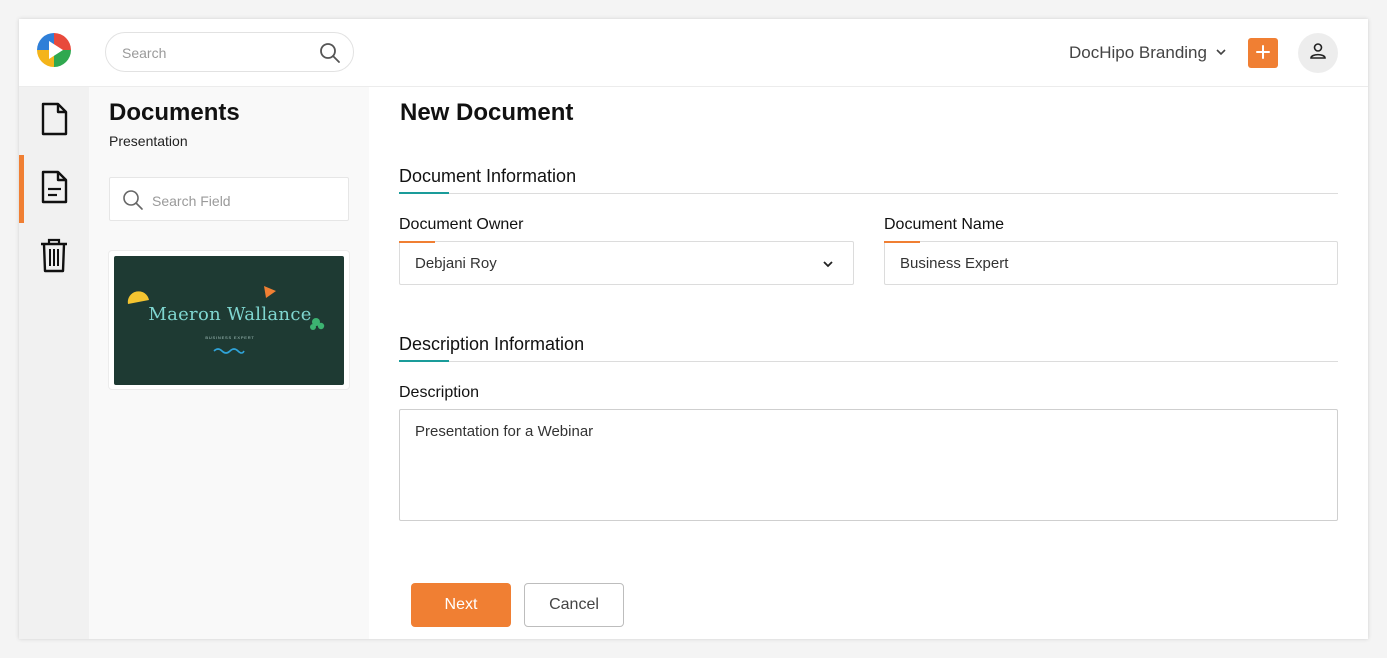  What do you see at coordinates (439, 392) in the screenshot?
I see `description-label: Description` at bounding box center [439, 392].